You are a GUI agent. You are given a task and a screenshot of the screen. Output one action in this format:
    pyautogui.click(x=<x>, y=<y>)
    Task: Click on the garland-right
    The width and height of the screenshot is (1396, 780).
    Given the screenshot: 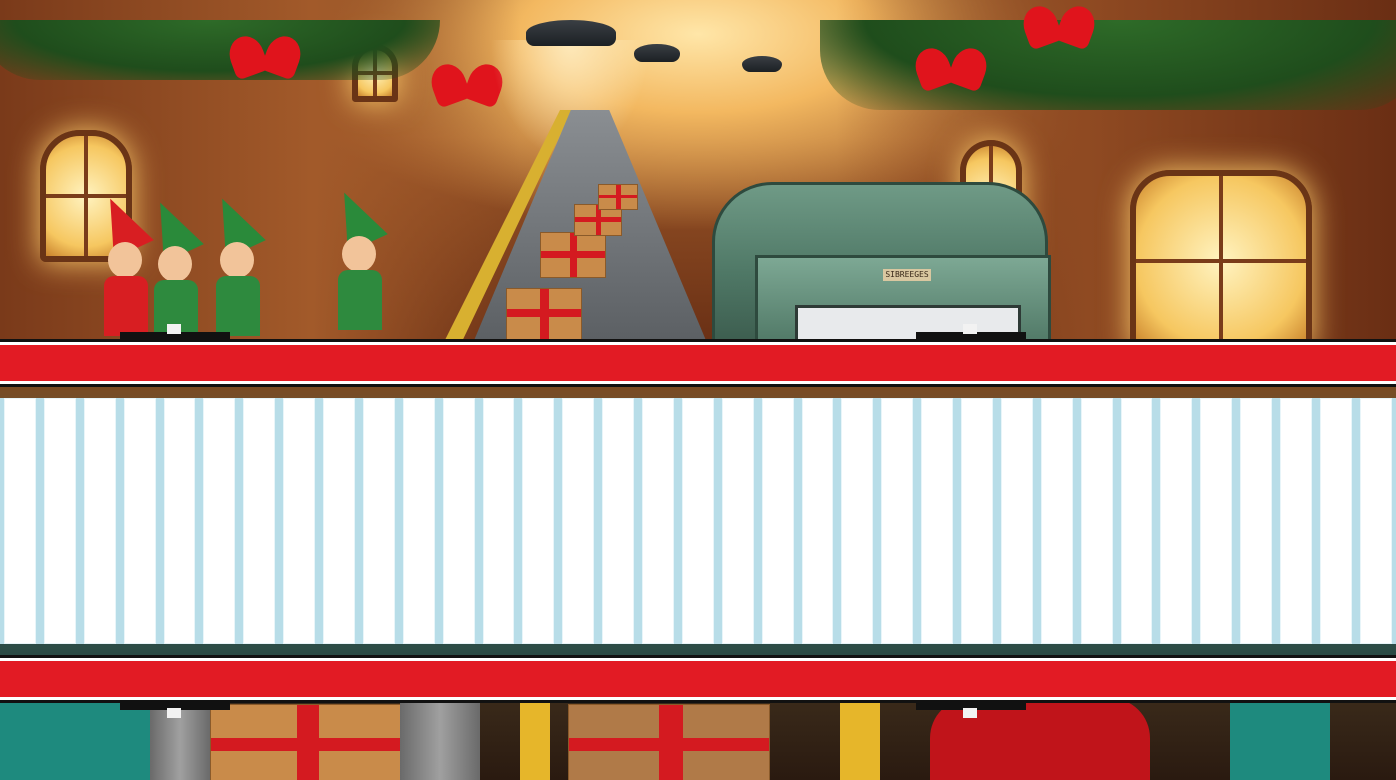 What is the action you would take?
    pyautogui.click(x=1108, y=65)
    